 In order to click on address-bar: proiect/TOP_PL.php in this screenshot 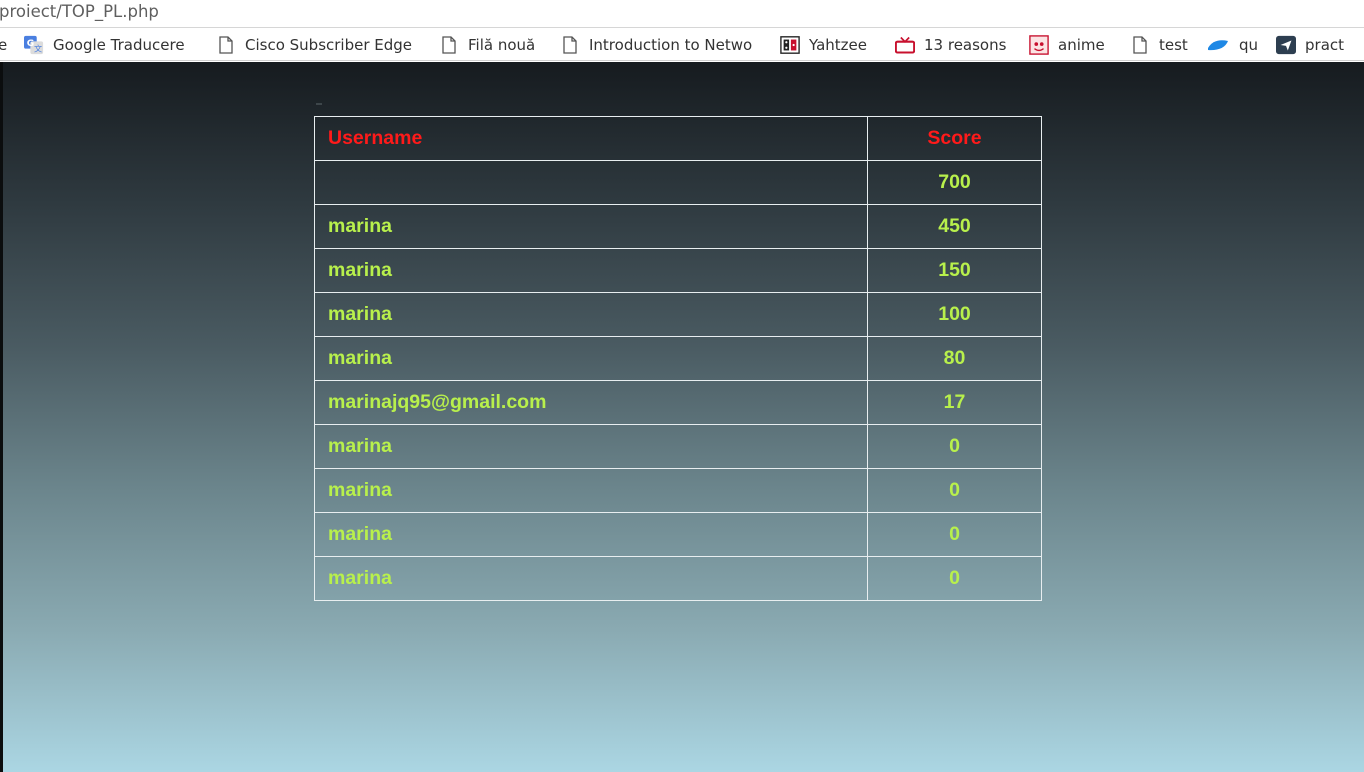, I will do `click(682, 14)`.